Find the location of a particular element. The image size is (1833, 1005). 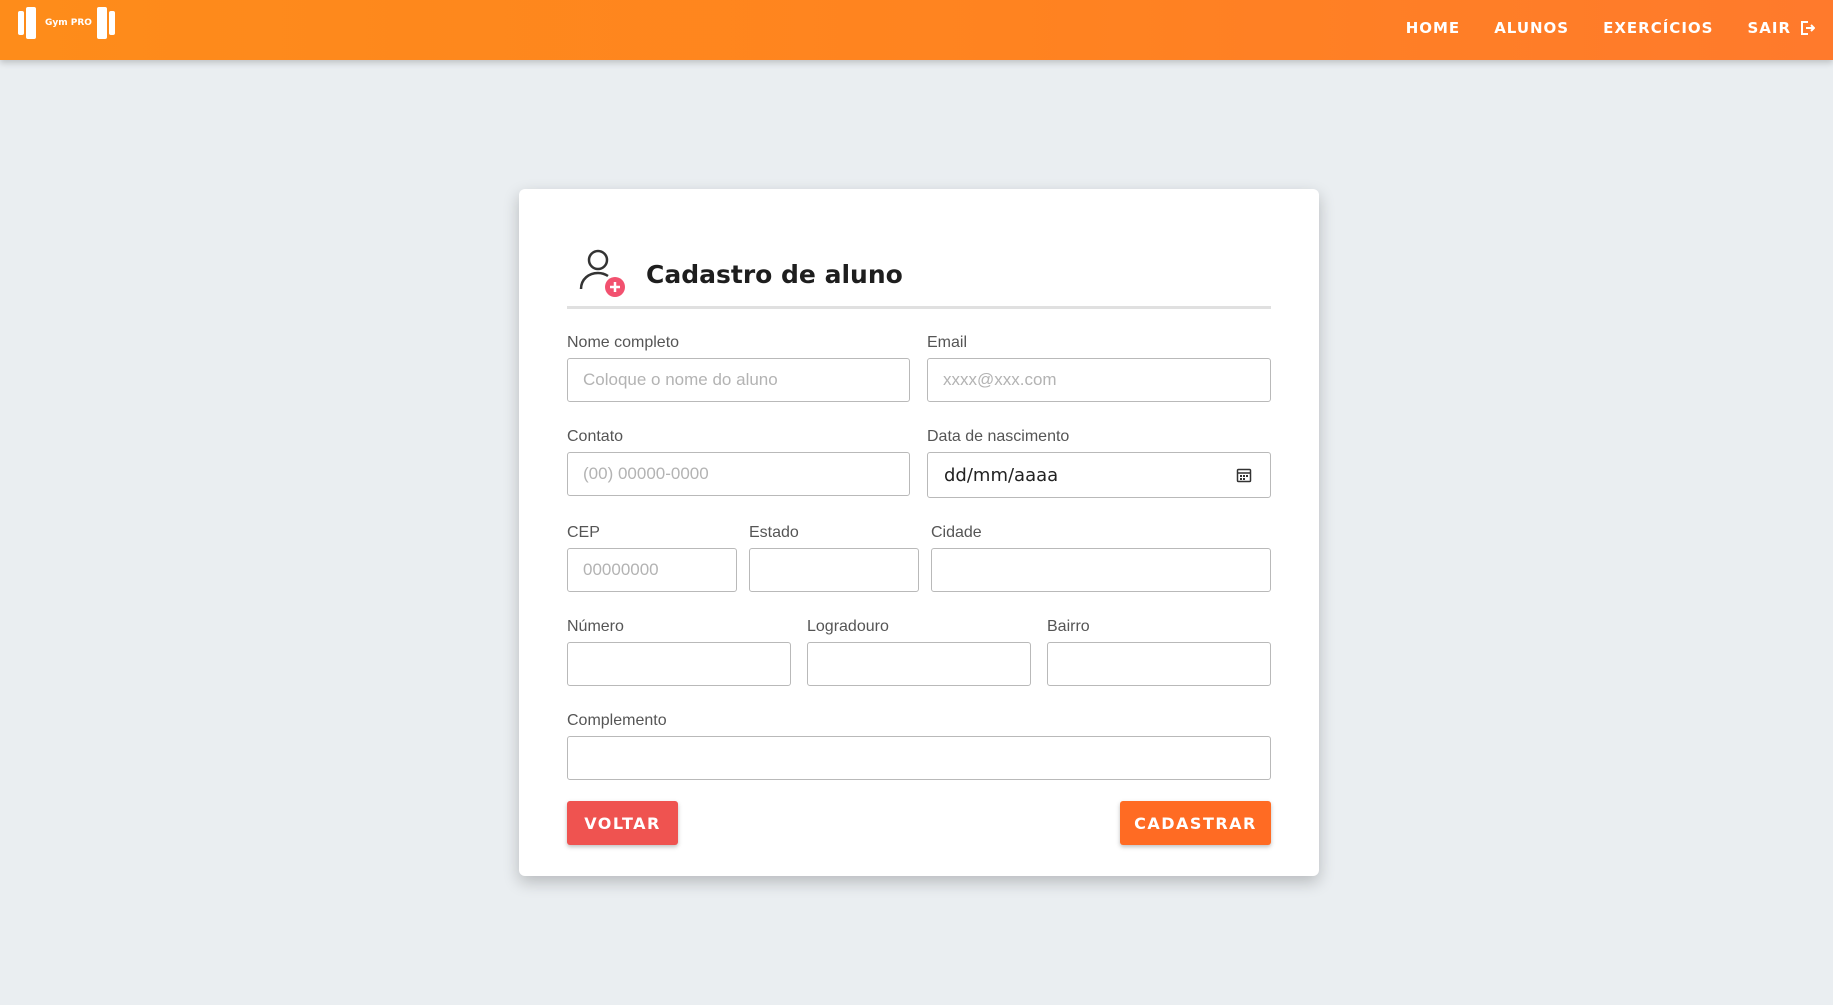

estado-label: Estado is located at coordinates (774, 532).